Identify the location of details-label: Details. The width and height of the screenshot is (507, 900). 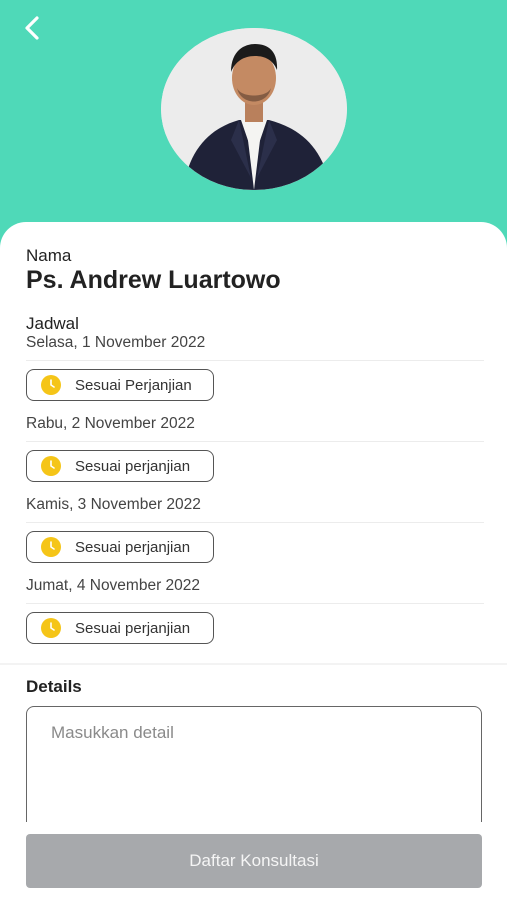
(54, 686).